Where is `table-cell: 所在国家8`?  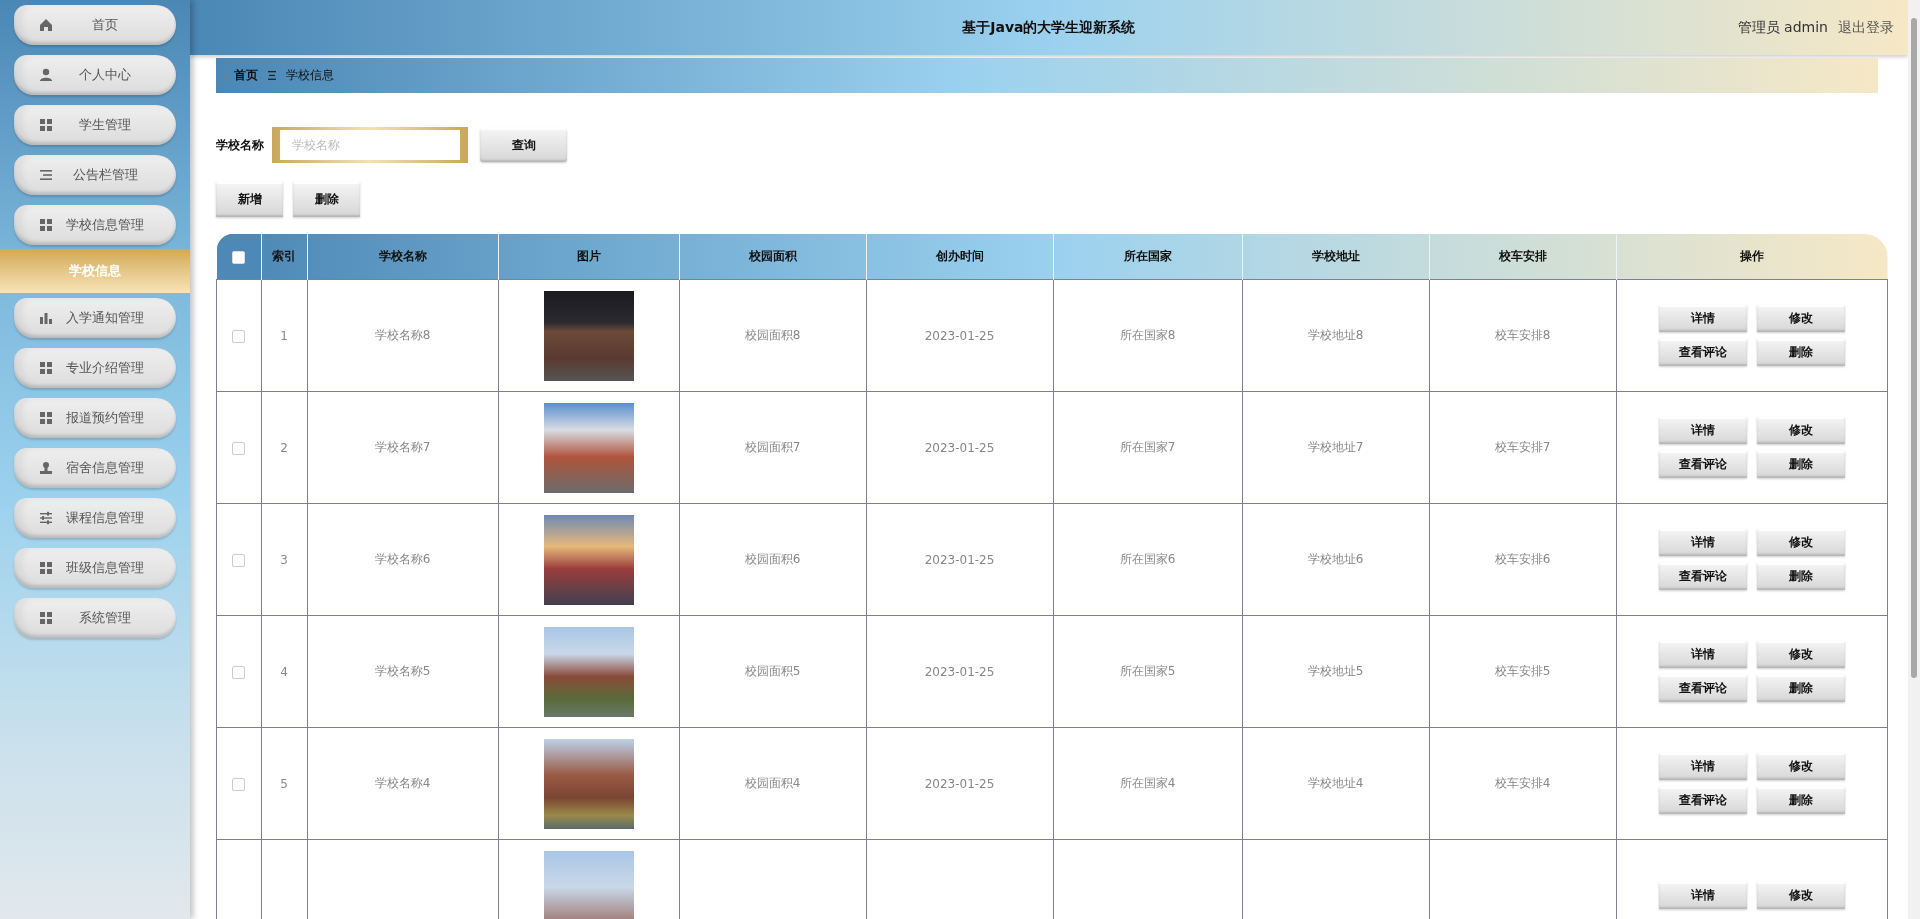 table-cell: 所在国家8 is located at coordinates (1147, 335).